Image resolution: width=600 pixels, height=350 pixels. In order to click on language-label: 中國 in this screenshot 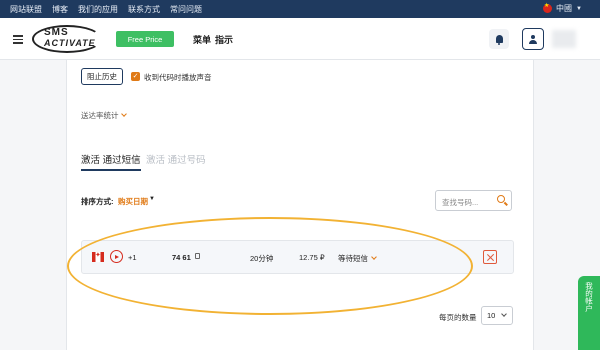, I will do `click(564, 8)`.